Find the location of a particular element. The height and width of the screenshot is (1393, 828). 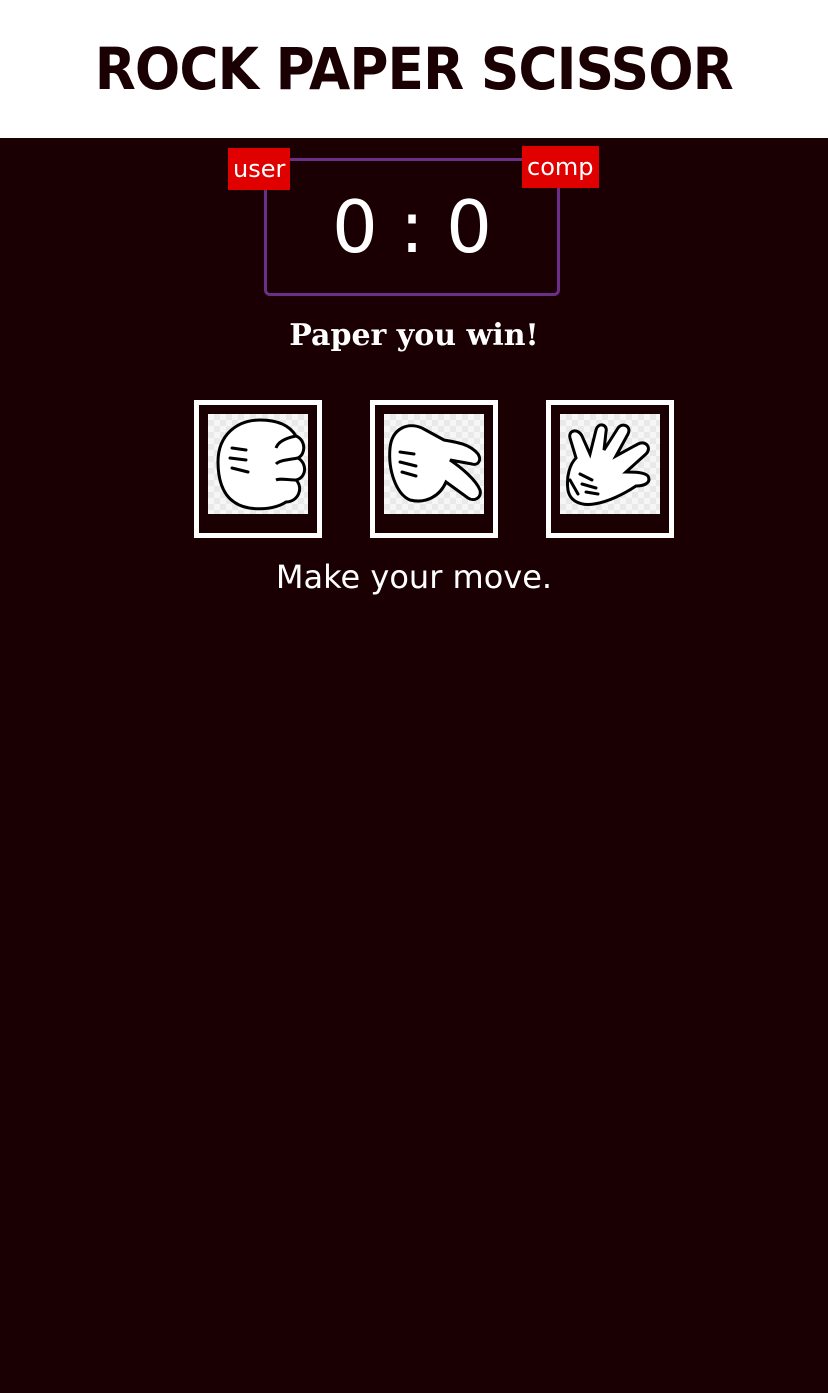

paper-choice-button is located at coordinates (610, 469).